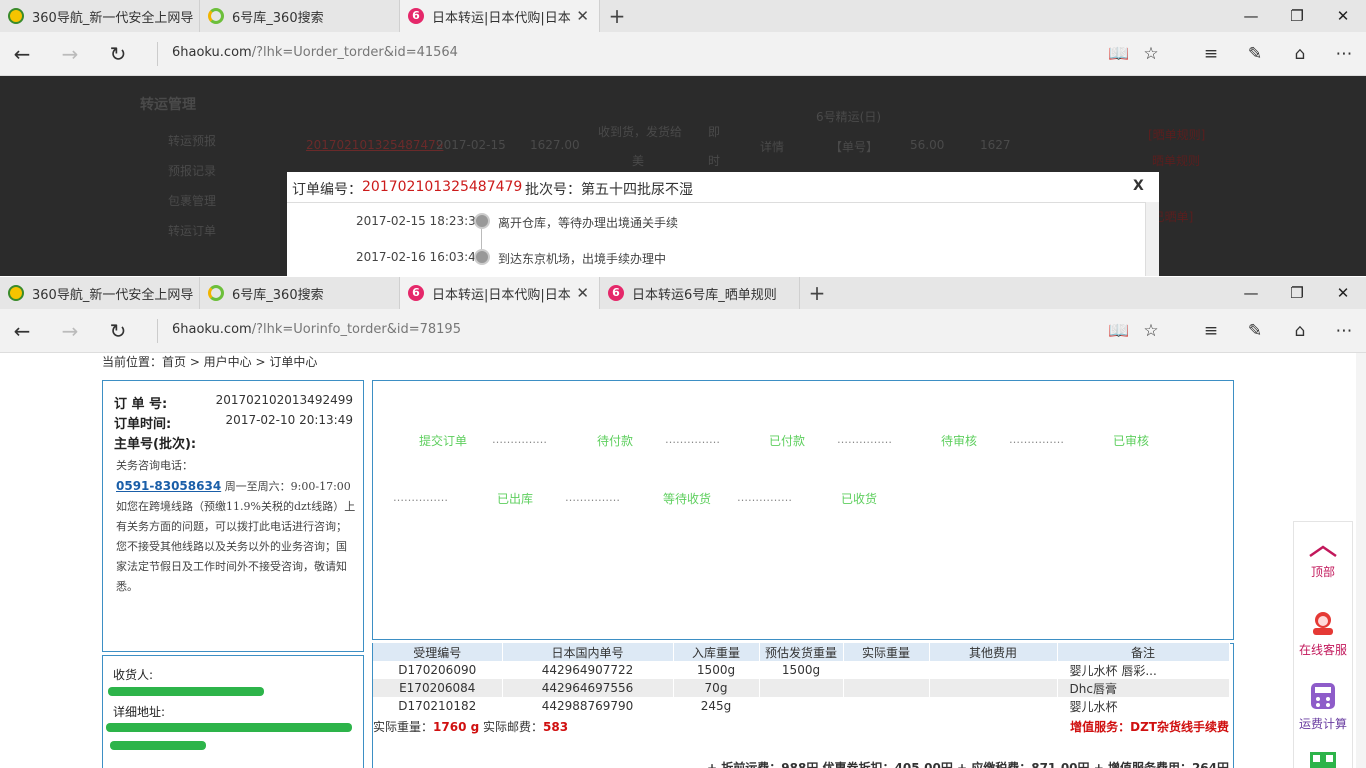 Image resolution: width=1366 pixels, height=768 pixels. Describe the element at coordinates (787, 441) in the screenshot. I see `step-paid: 已付款` at that location.